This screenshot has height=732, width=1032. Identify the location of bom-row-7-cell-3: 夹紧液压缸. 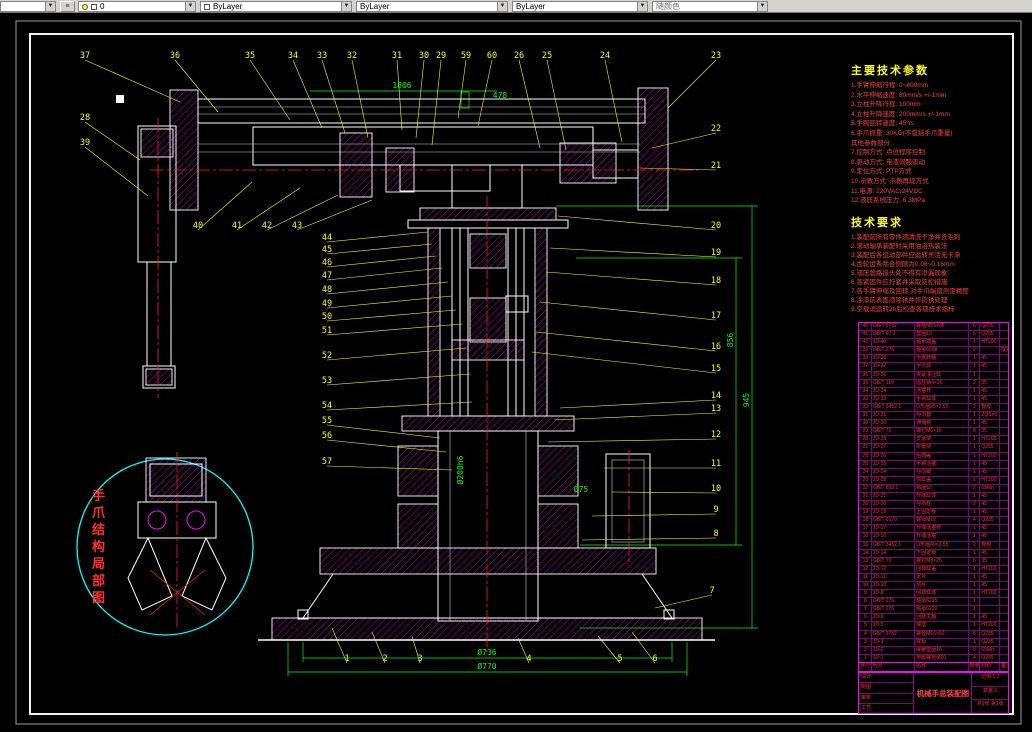
(942, 375).